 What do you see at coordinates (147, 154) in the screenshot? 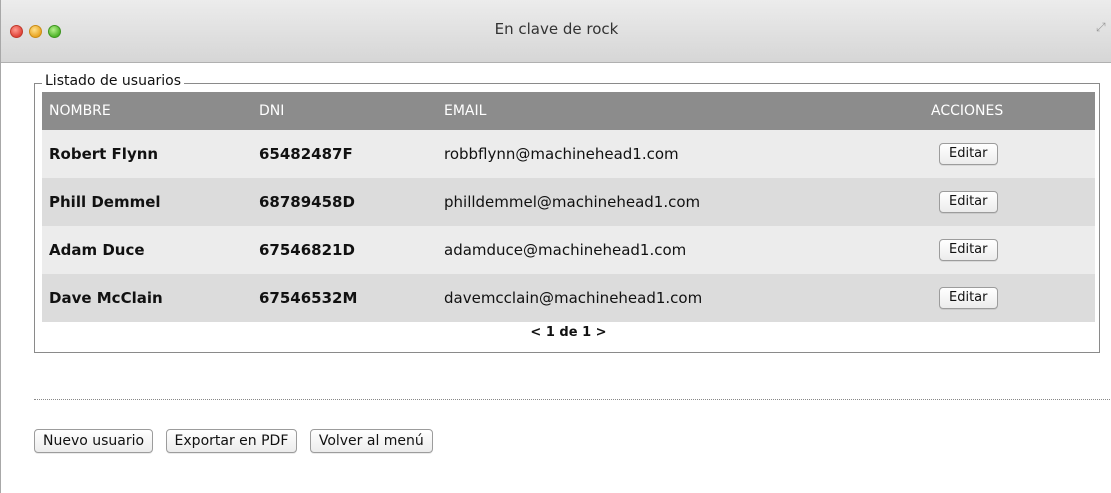
I see `cell-name: Robert Flynn` at bounding box center [147, 154].